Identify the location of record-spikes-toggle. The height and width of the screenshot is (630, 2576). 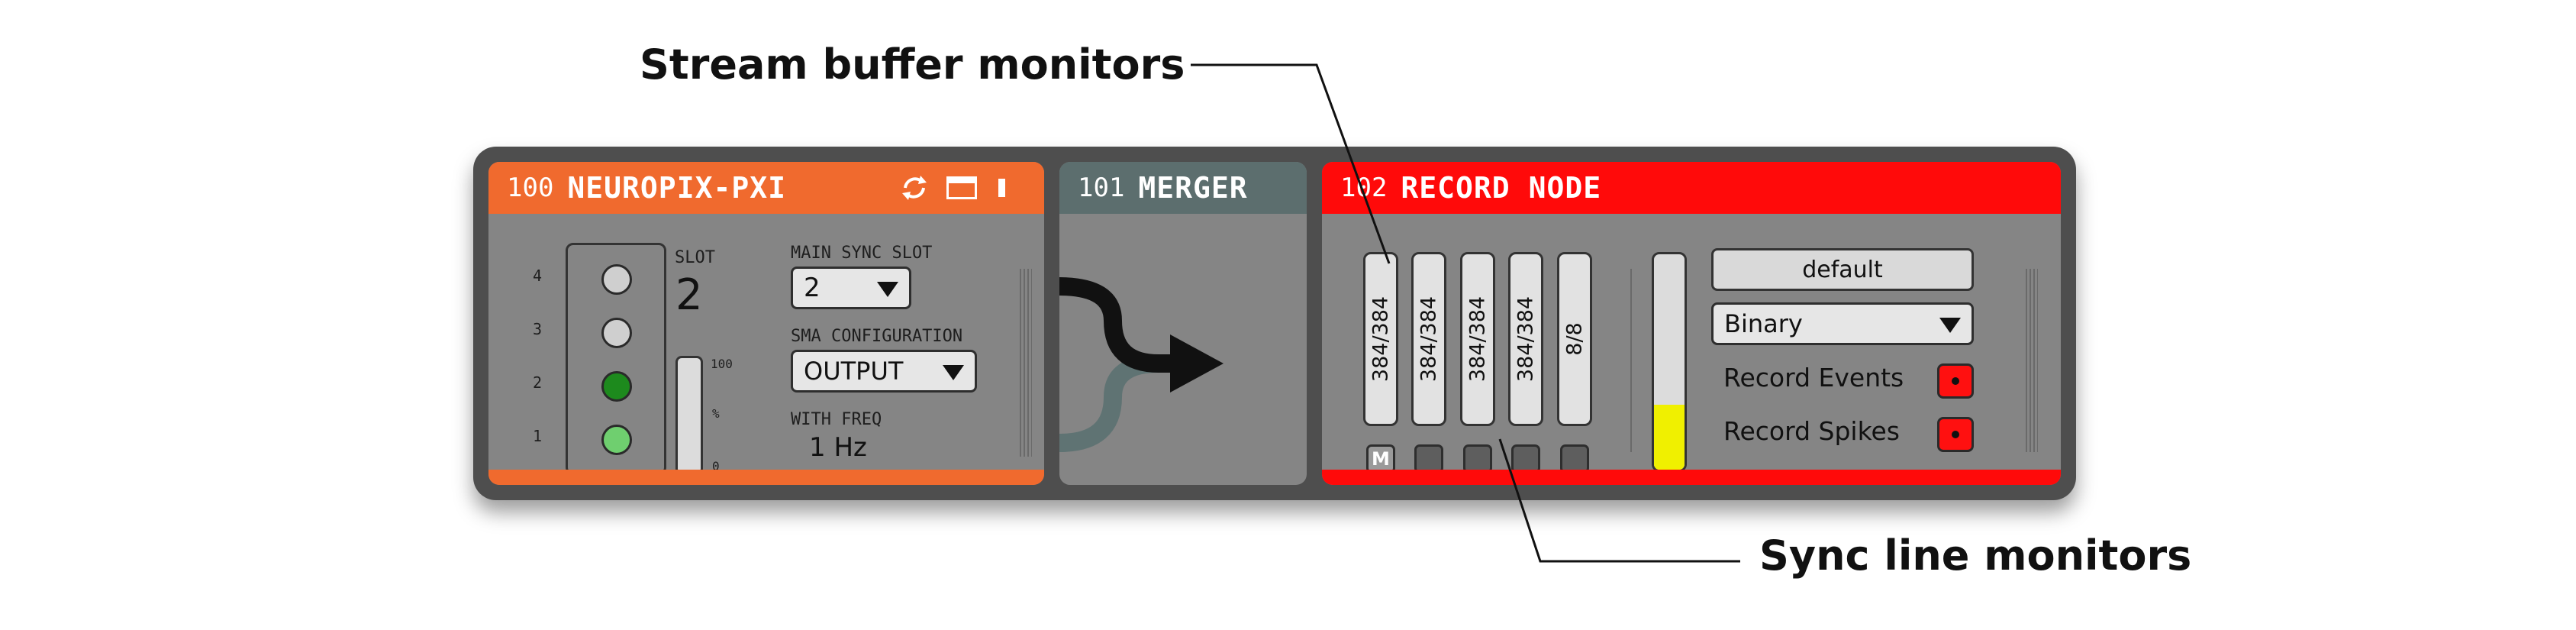
(1956, 435).